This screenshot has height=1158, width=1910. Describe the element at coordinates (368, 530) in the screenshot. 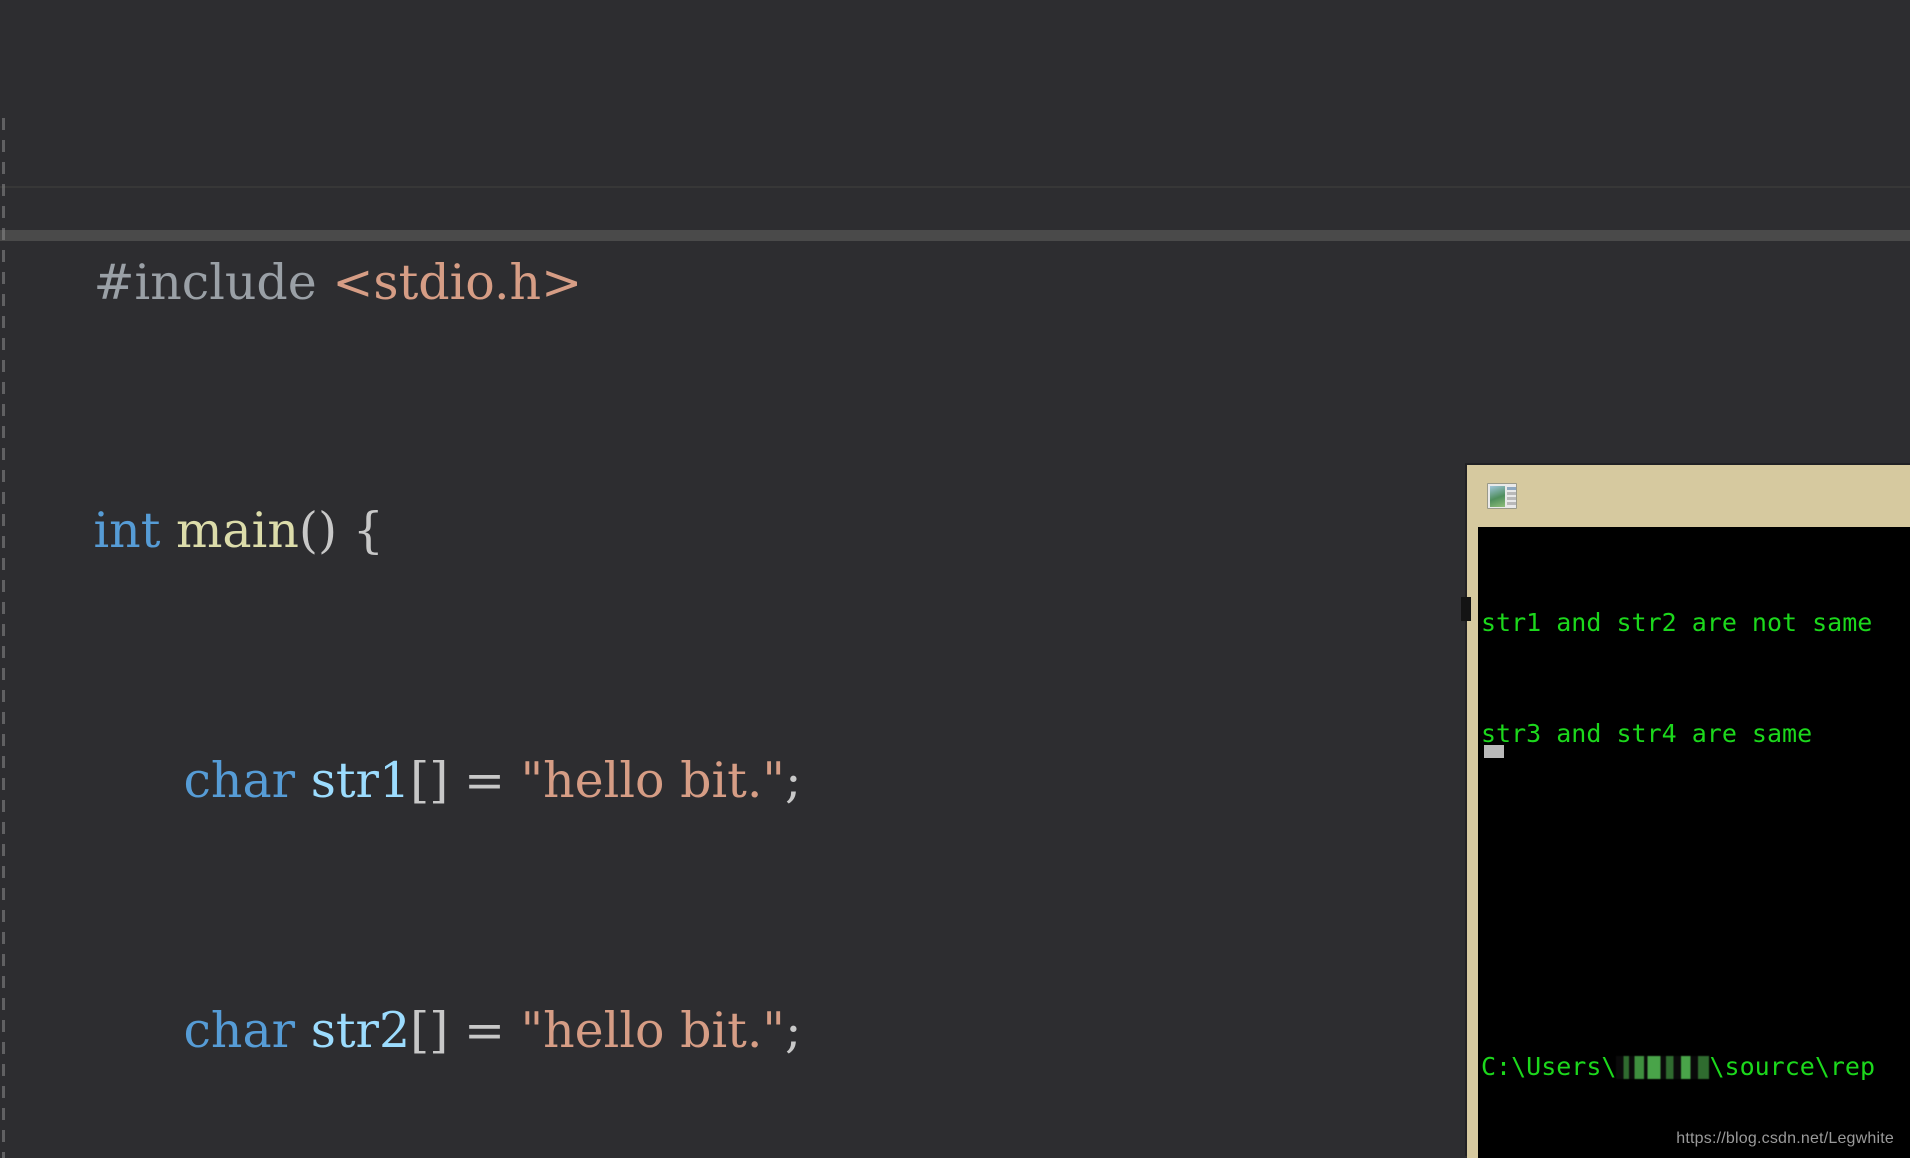

I see `token-brace-open: {` at that location.